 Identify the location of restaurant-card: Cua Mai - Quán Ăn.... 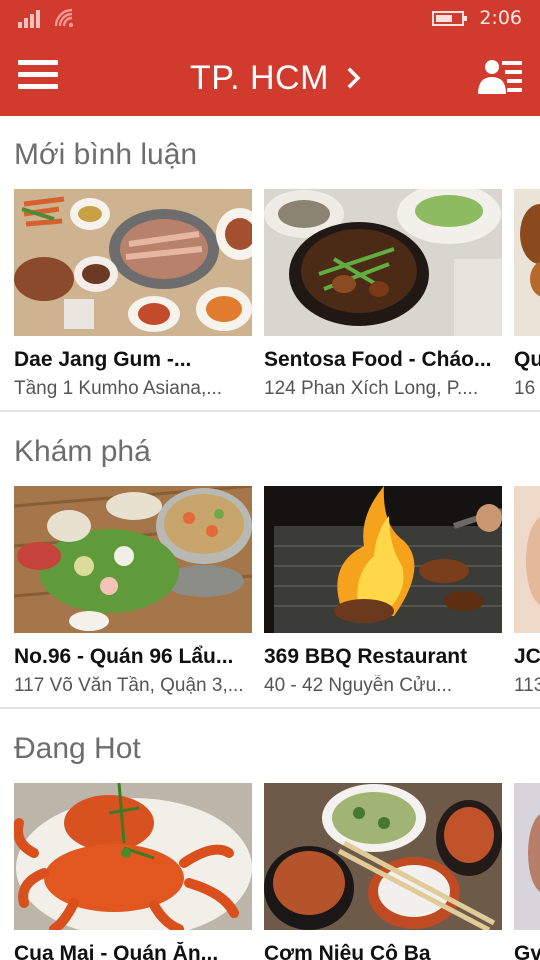
(133, 871).